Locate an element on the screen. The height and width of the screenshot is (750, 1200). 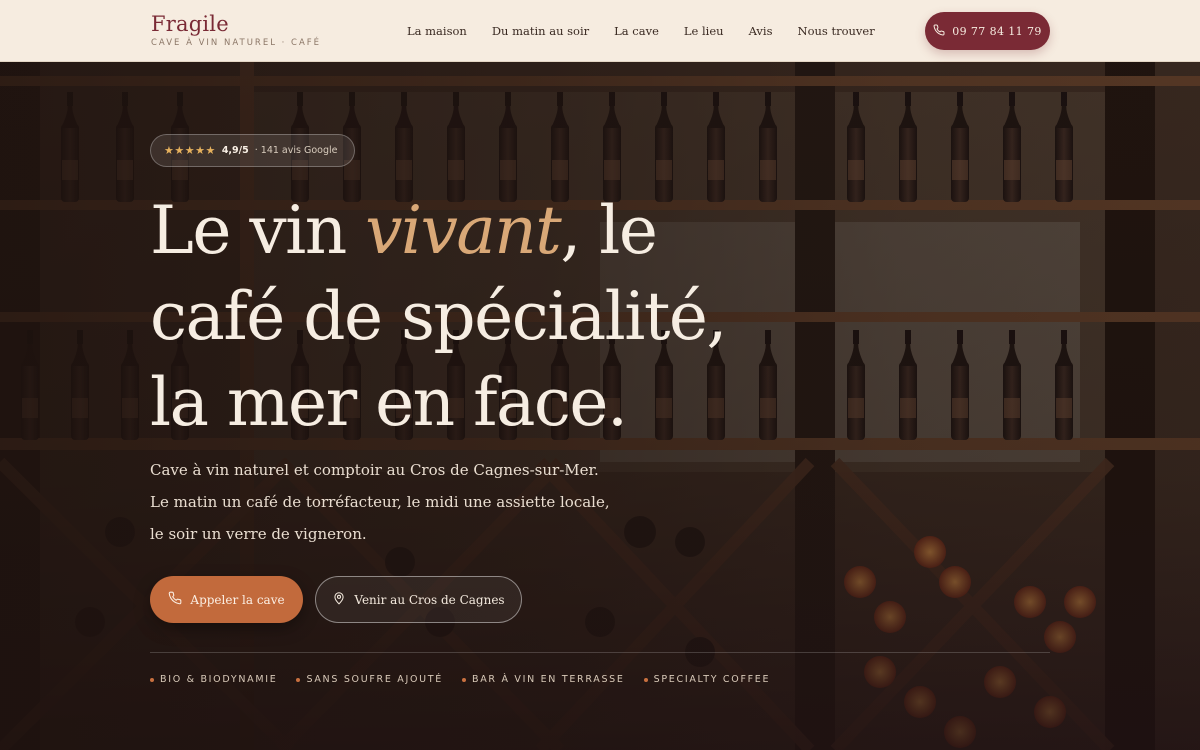
nav-item-le-lieu: Le lieu is located at coordinates (704, 31).